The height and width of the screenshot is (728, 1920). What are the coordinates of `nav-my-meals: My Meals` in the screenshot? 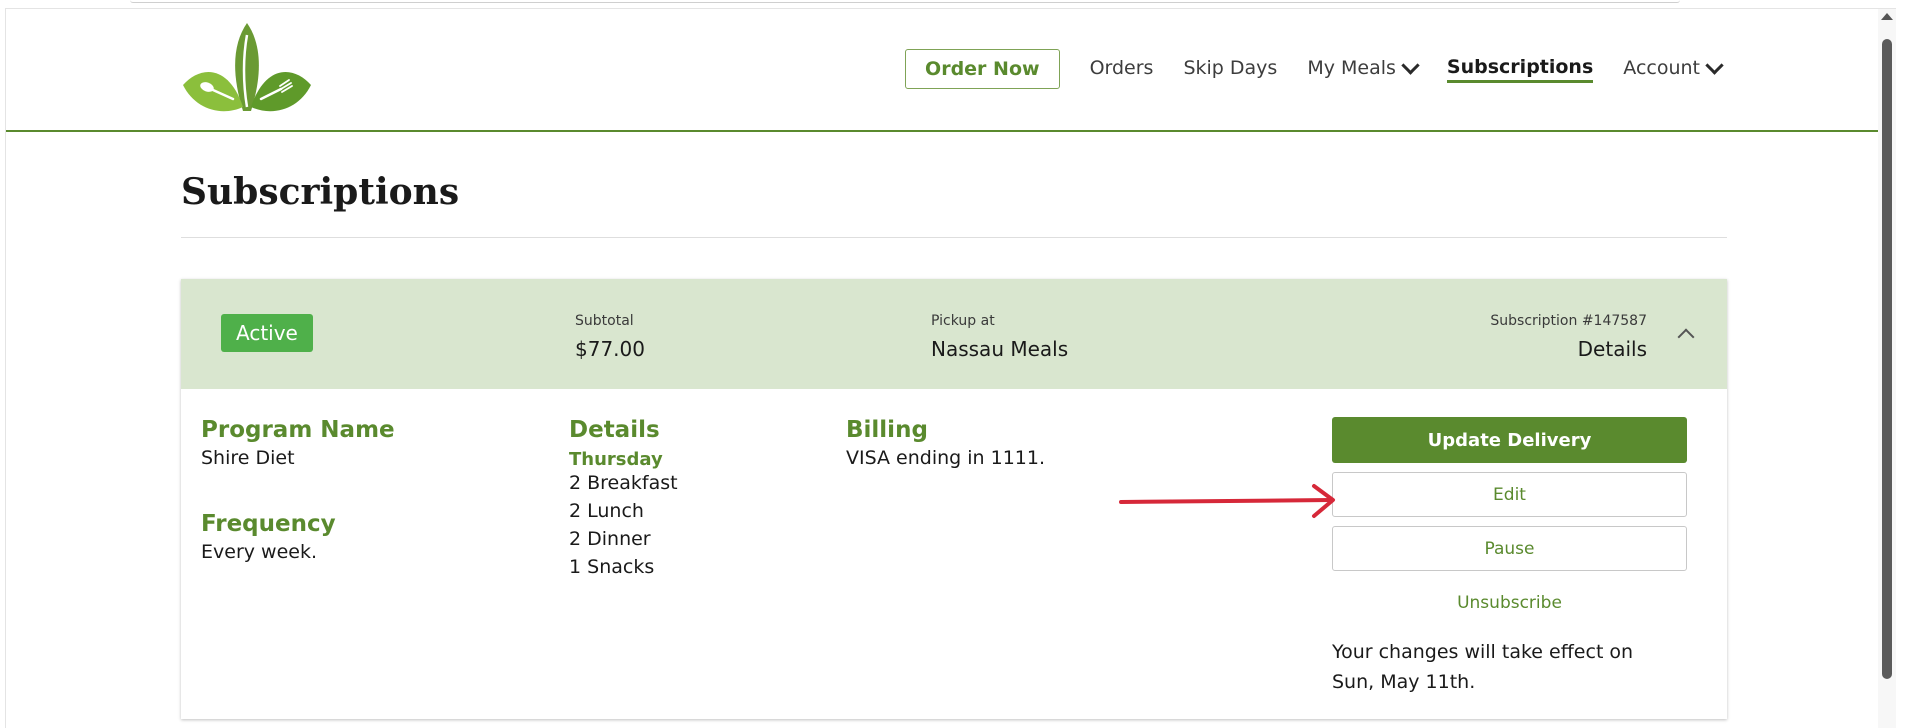 It's located at (1363, 68).